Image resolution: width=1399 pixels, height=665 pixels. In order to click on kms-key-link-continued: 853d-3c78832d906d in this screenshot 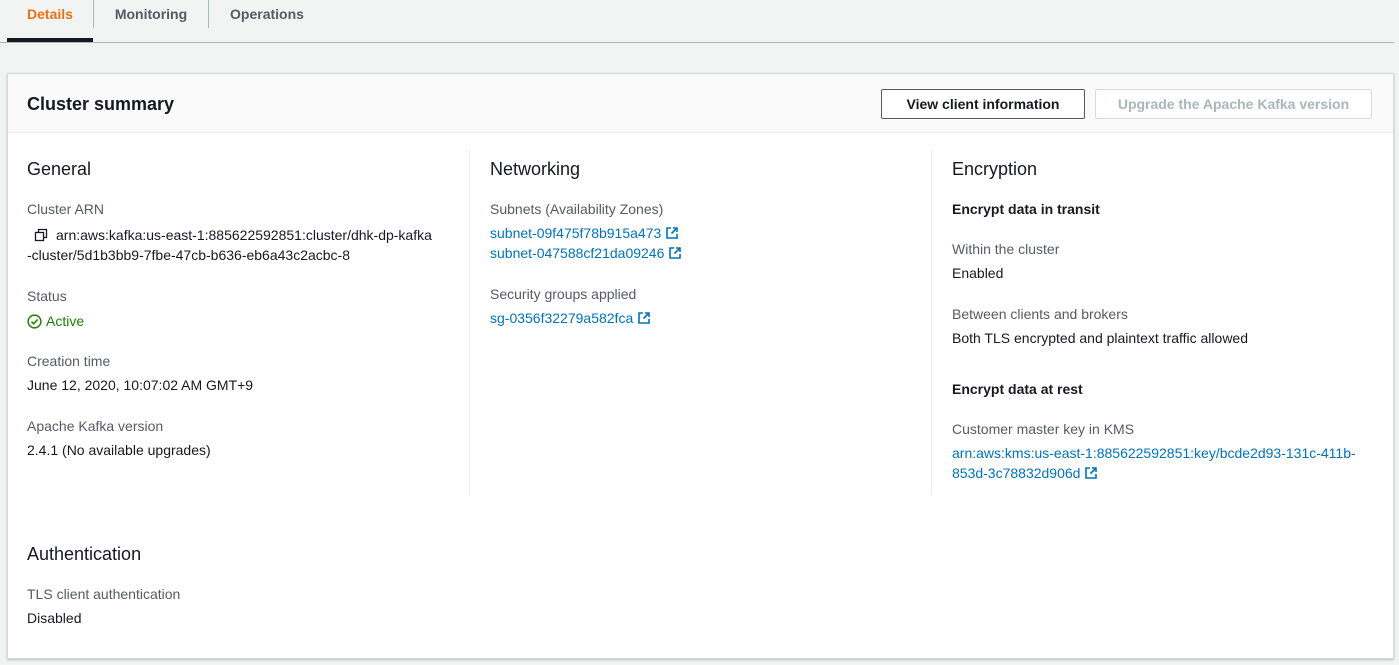, I will do `click(1025, 473)`.